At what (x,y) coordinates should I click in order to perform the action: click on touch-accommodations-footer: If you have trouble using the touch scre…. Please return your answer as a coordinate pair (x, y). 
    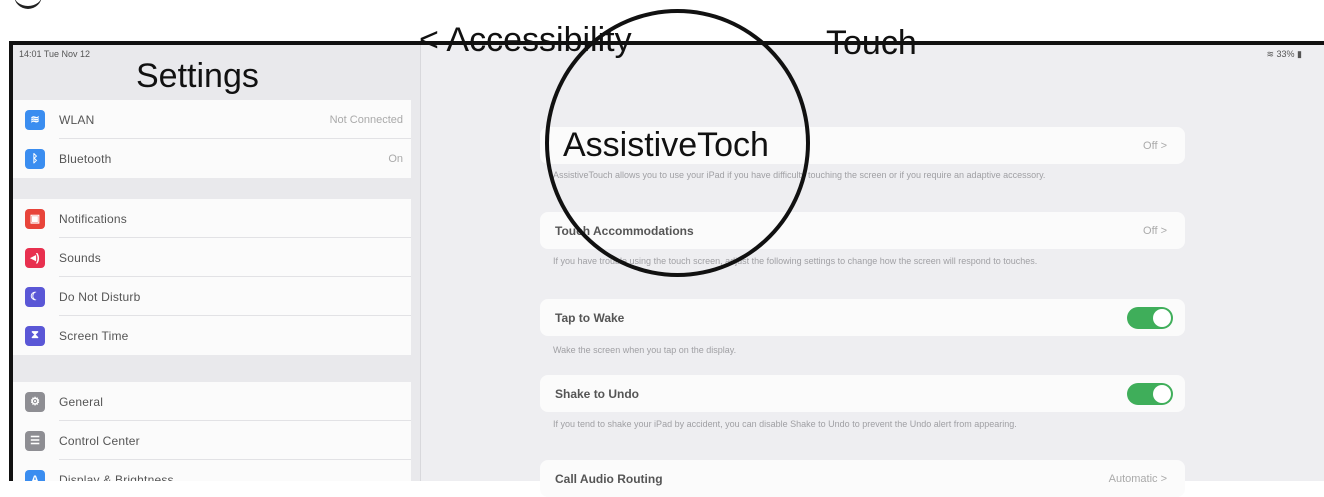
    Looking at the image, I should click on (795, 261).